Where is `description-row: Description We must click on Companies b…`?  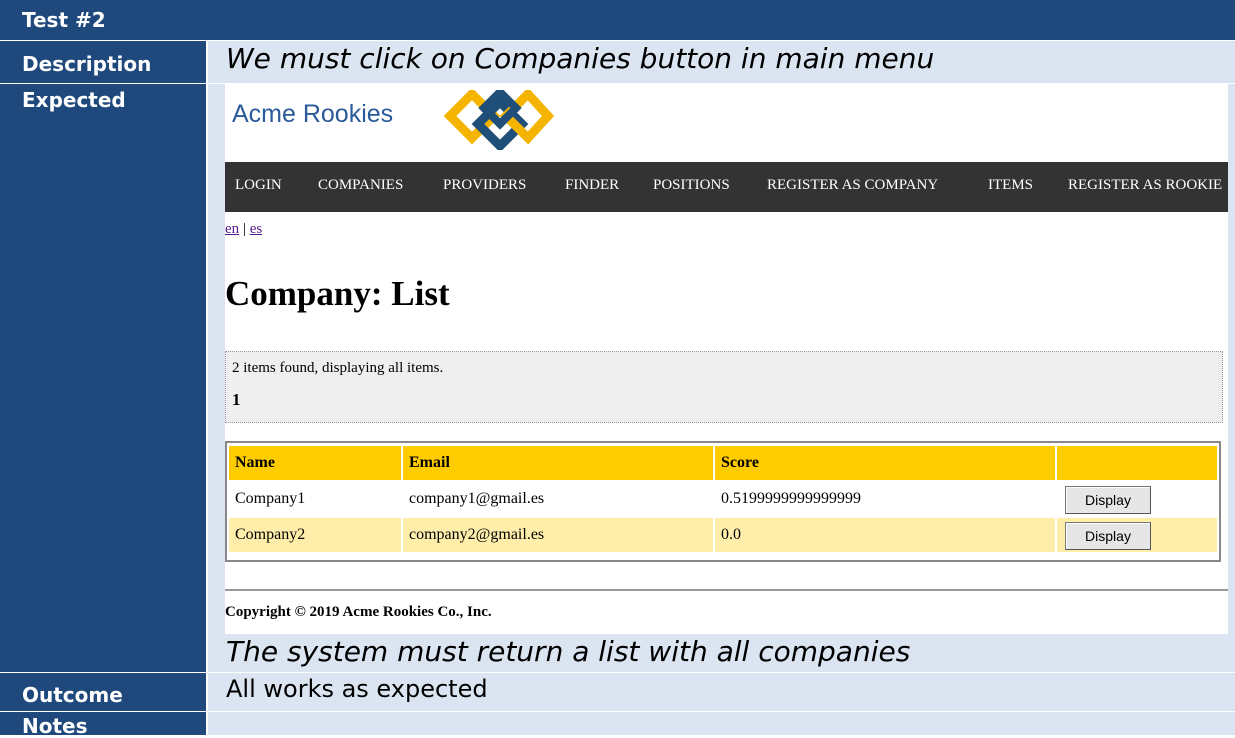
description-row: Description We must click on Companies b… is located at coordinates (617, 62).